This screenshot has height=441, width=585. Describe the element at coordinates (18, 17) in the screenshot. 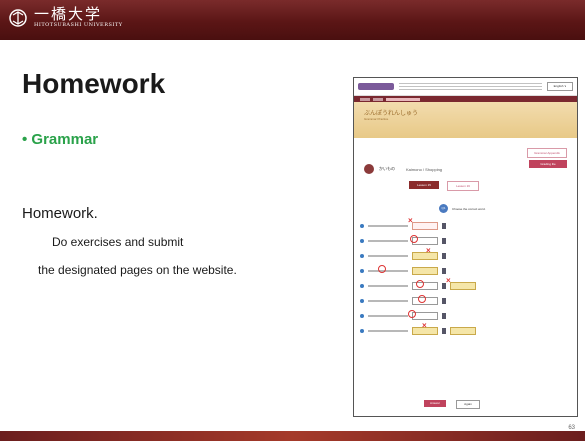

I see `university-emblem-icon` at that location.